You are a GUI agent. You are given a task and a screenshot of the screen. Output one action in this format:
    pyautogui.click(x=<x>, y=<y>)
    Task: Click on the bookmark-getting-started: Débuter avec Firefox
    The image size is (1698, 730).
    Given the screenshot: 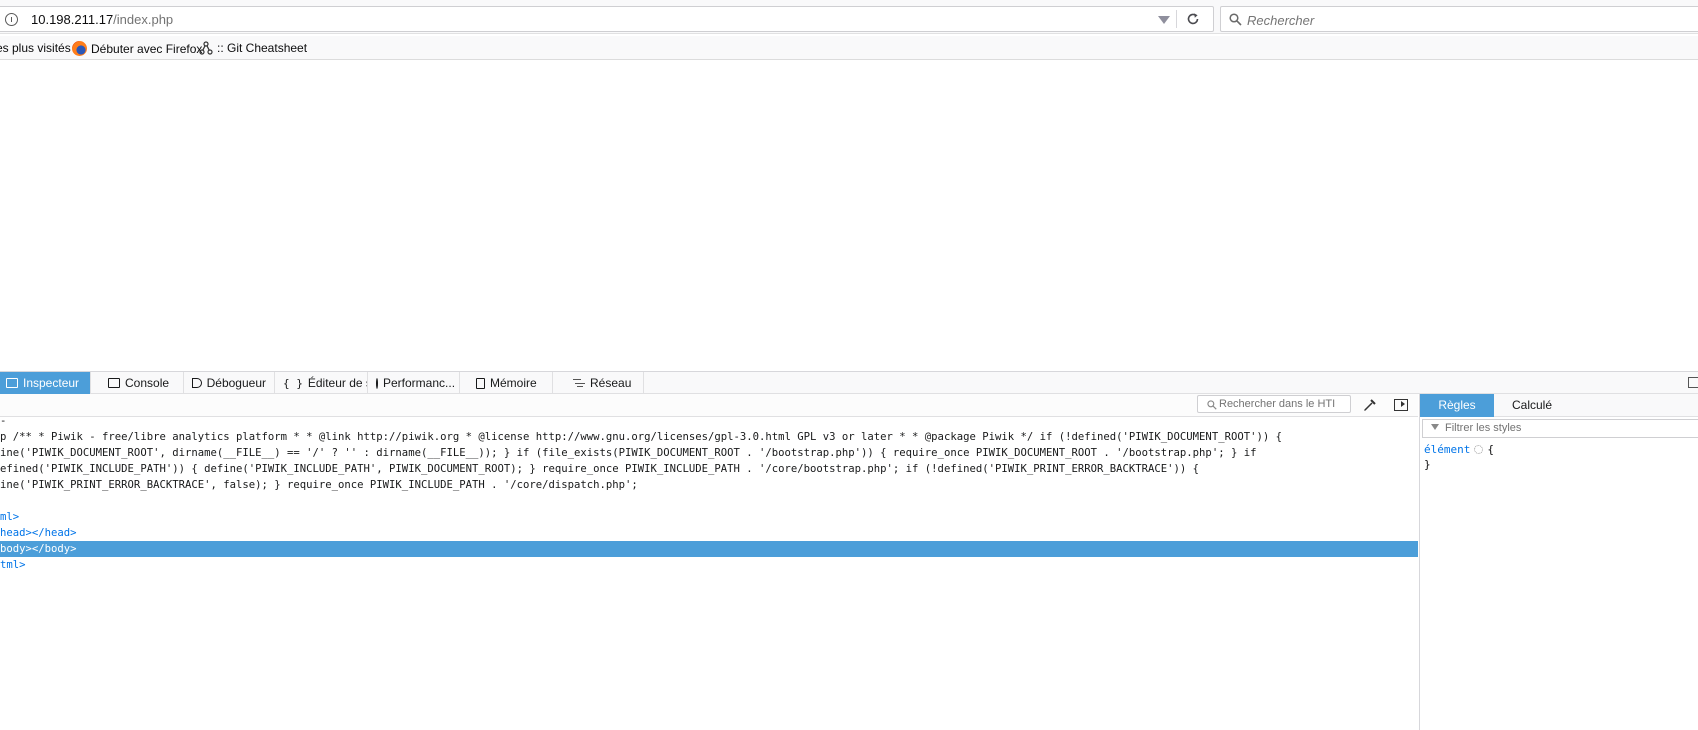 What is the action you would take?
    pyautogui.click(x=137, y=48)
    